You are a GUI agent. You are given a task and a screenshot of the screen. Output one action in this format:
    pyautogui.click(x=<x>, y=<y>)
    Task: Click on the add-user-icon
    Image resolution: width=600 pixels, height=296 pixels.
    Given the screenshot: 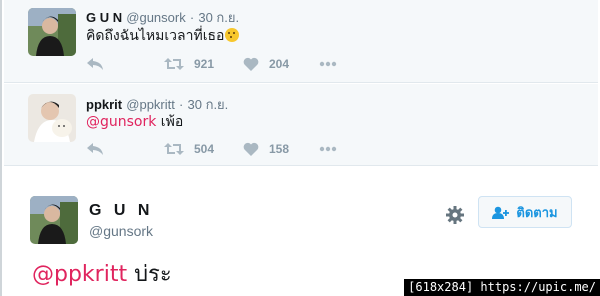 What is the action you would take?
    pyautogui.click(x=501, y=212)
    